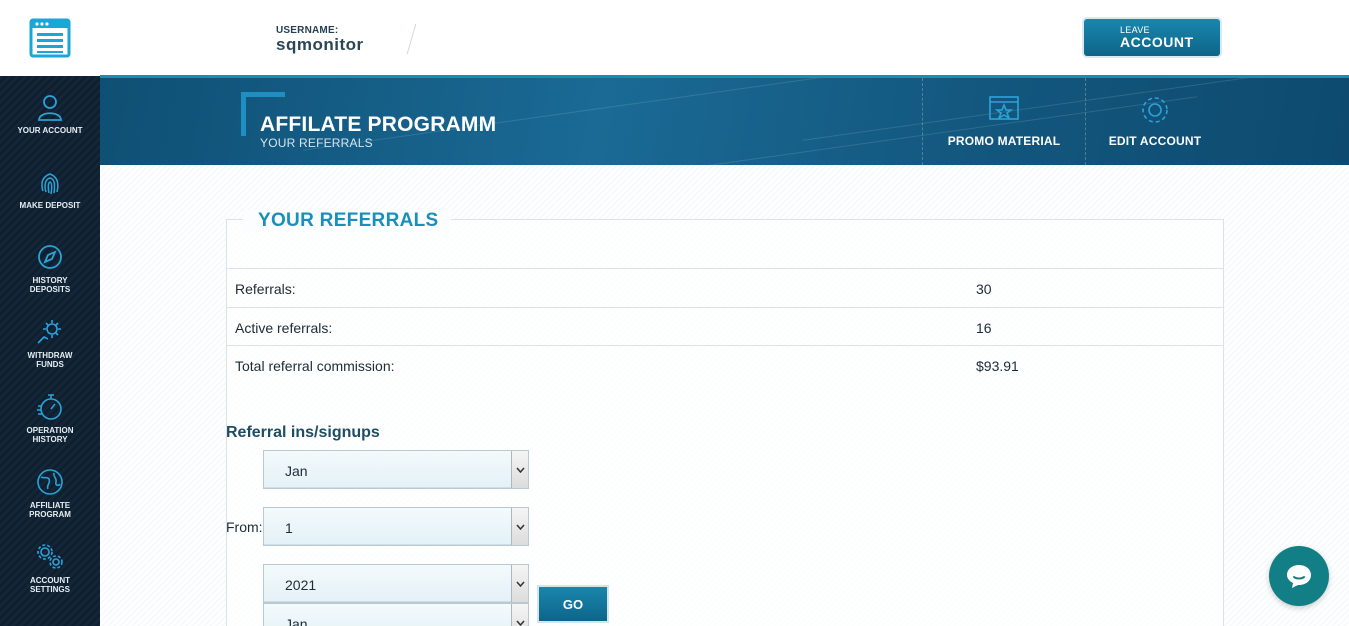 Image resolution: width=1349 pixels, height=626 pixels. I want to click on sidebar-item-withdraw-funds: WITHDRAW FUNDS, so click(50, 340).